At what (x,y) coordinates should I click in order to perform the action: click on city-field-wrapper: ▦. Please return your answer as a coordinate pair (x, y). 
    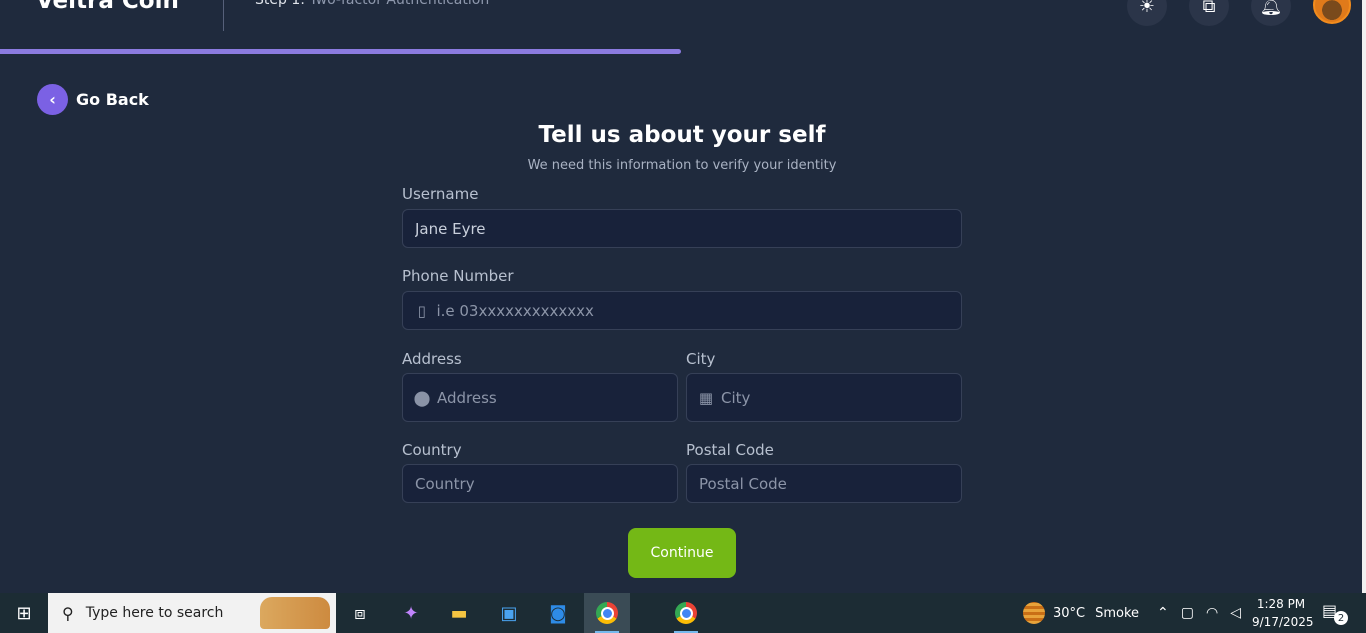
    Looking at the image, I should click on (824, 397).